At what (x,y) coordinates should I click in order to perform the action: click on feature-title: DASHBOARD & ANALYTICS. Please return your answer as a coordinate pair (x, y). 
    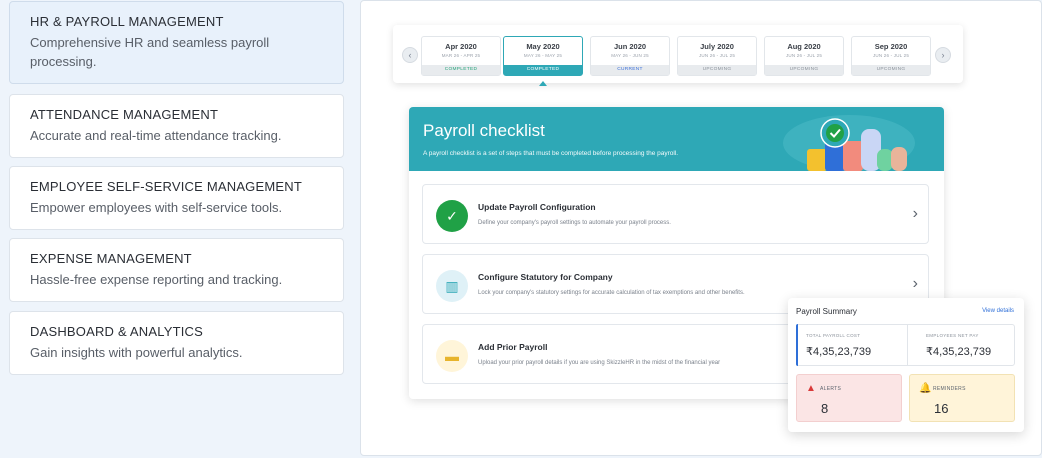
    Looking at the image, I should click on (117, 331).